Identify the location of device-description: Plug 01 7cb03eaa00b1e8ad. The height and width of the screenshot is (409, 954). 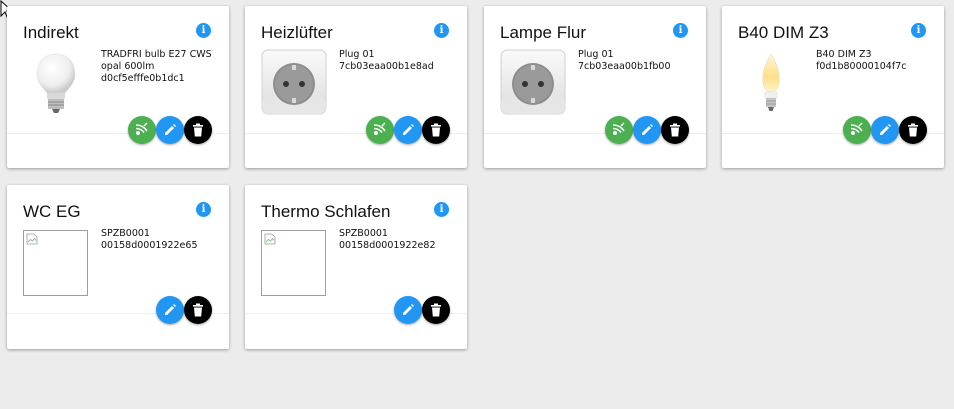
(401, 61).